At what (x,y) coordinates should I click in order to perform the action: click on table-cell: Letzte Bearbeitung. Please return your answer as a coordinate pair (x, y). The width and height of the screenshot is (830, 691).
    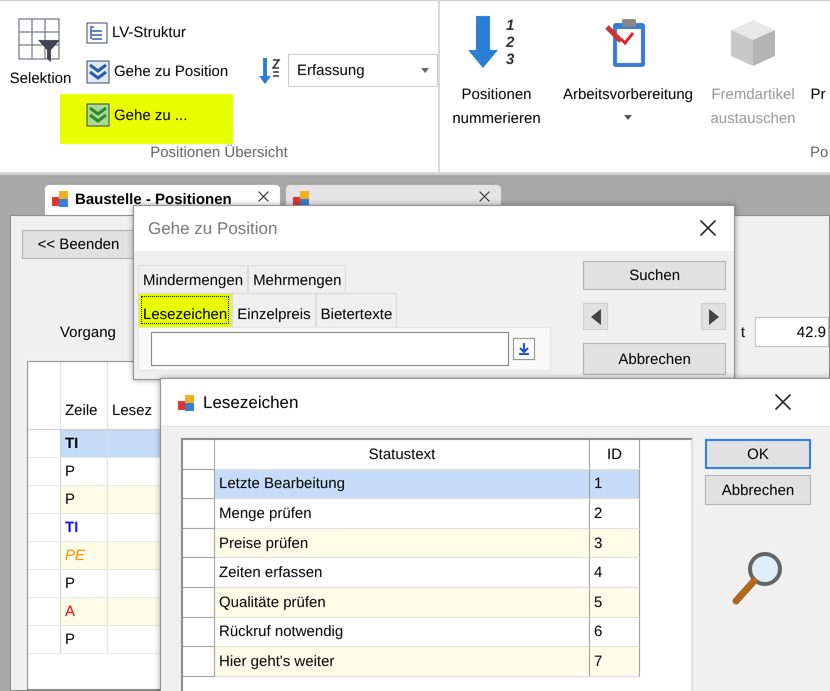
    Looking at the image, I should click on (402, 485).